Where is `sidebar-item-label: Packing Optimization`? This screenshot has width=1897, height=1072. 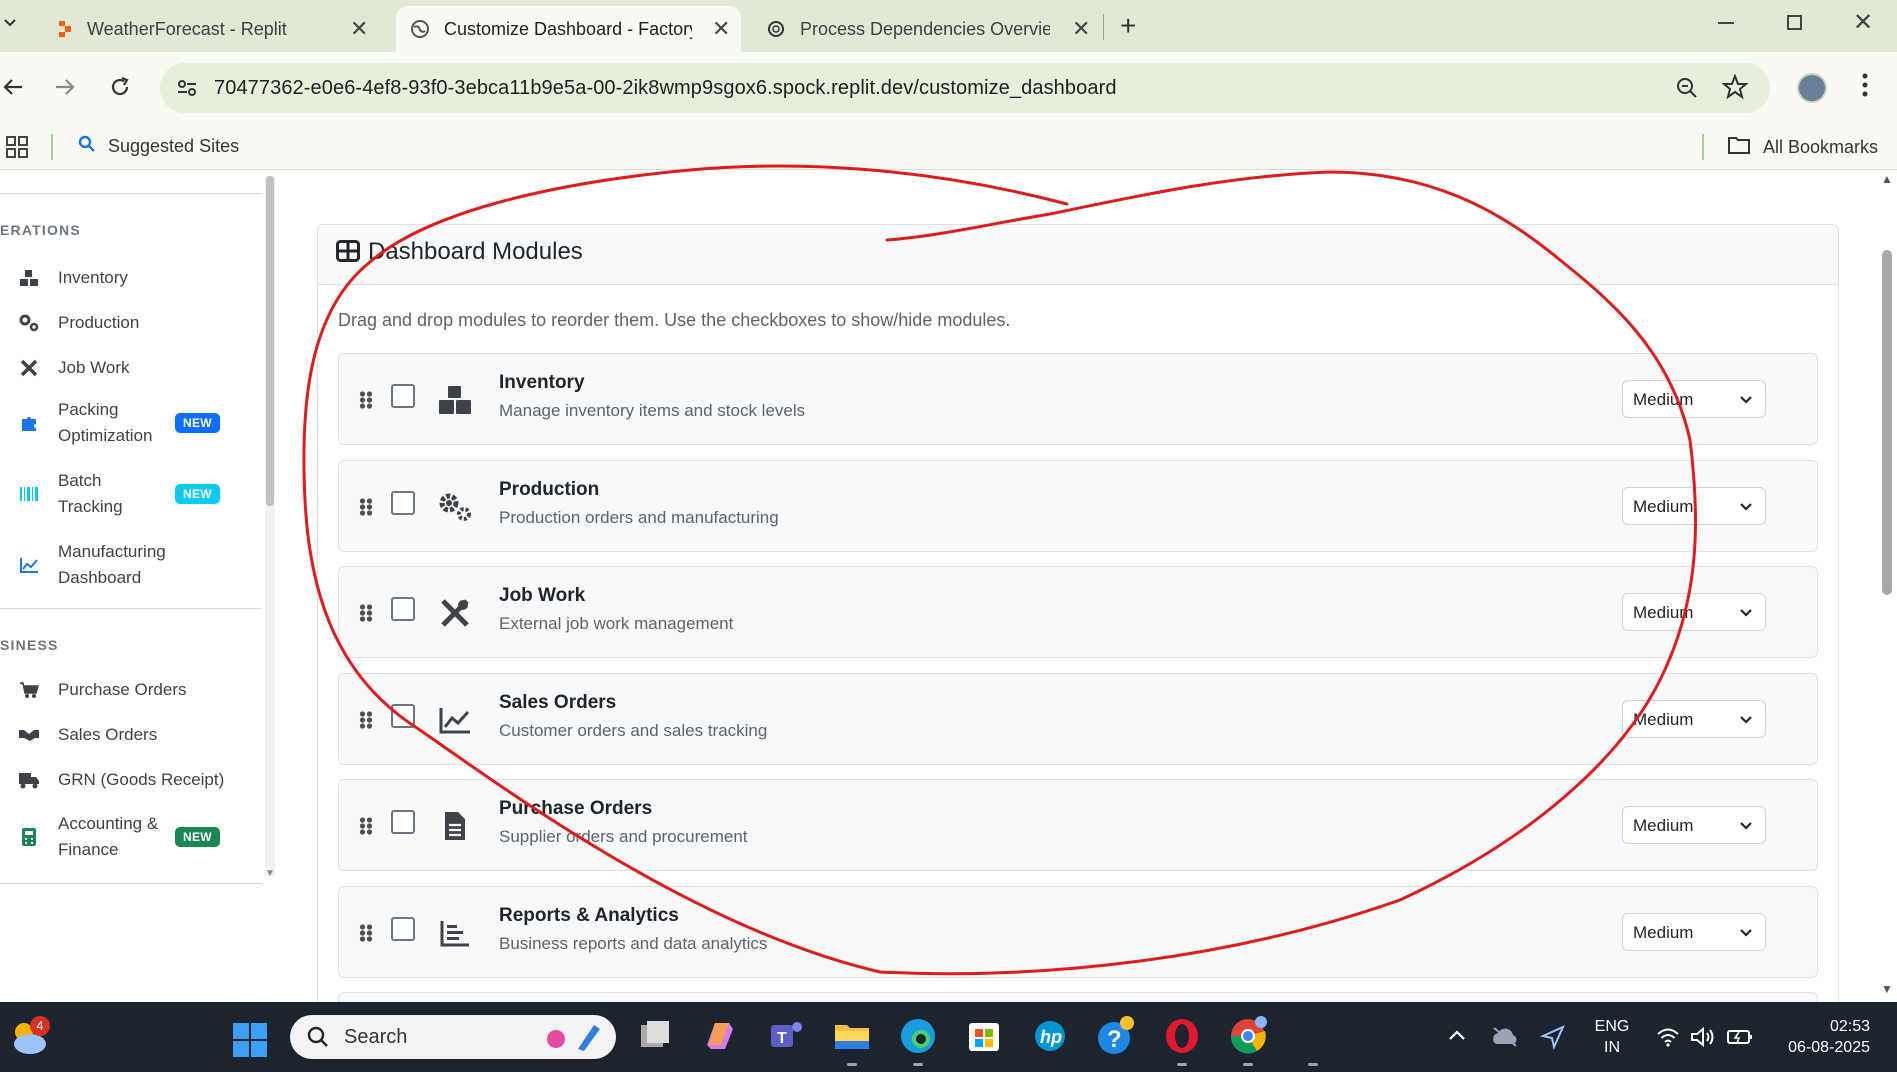 sidebar-item-label: Packing Optimization is located at coordinates (105, 422).